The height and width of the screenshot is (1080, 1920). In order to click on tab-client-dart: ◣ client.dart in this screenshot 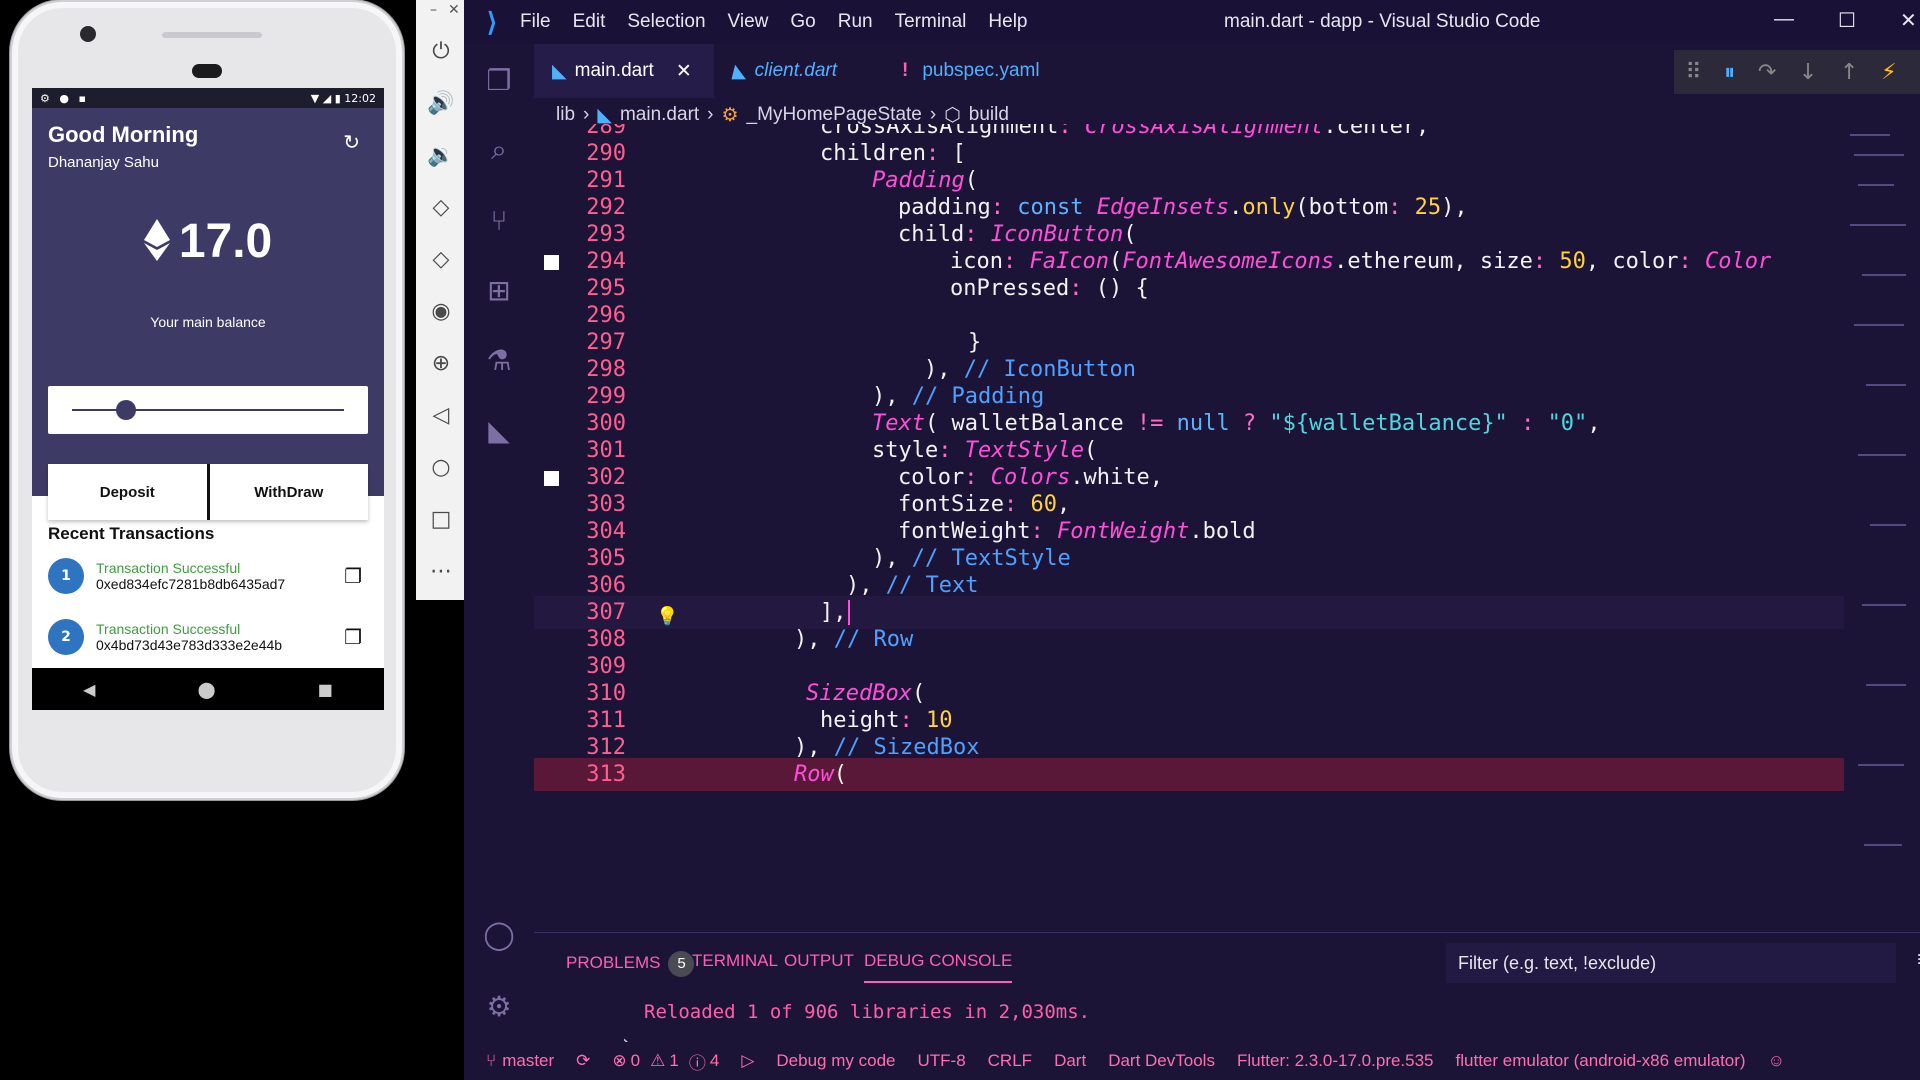, I will do `click(799, 71)`.